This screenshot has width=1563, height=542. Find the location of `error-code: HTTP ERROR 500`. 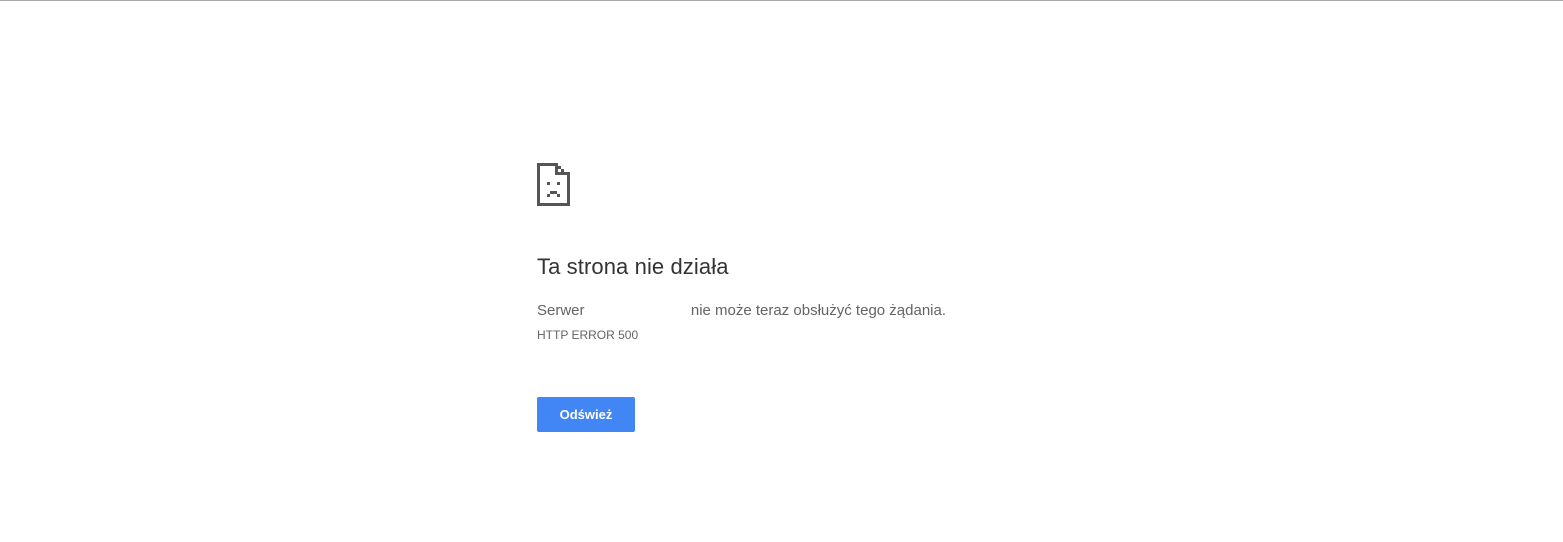

error-code: HTTP ERROR 500 is located at coordinates (588, 335).